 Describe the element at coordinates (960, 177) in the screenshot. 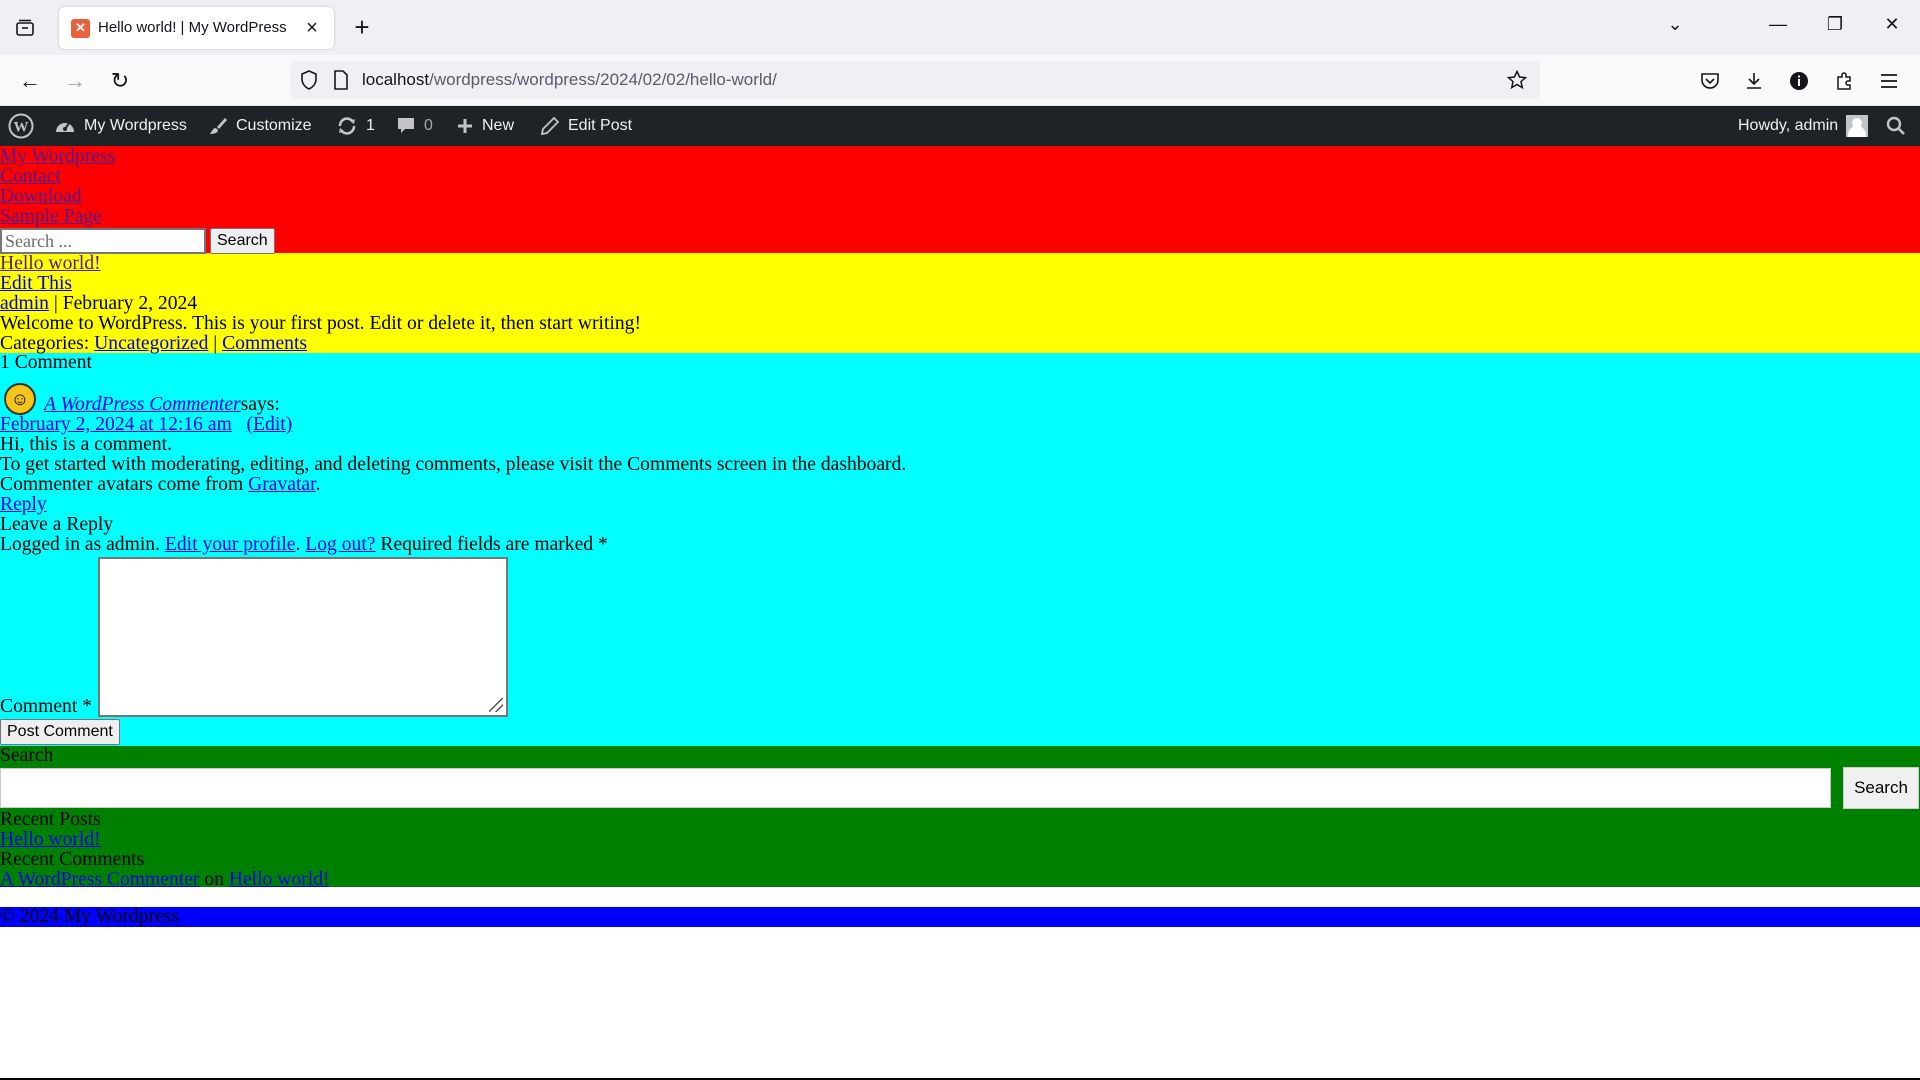

I see `nav-link-contact: Contact` at that location.